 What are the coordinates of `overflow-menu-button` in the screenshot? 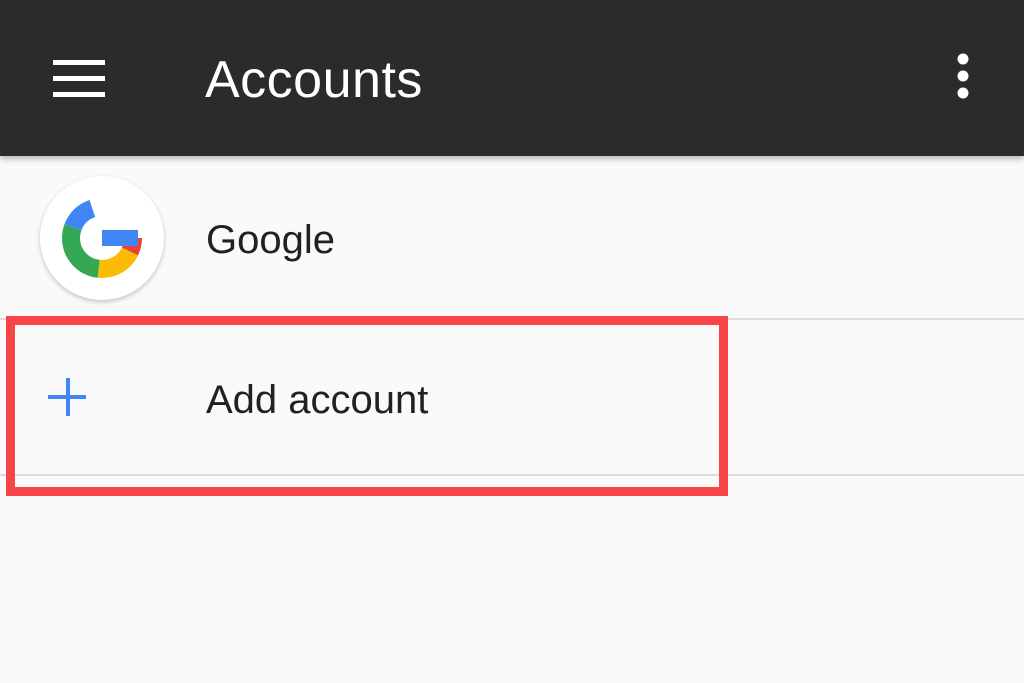 It's located at (963, 79).